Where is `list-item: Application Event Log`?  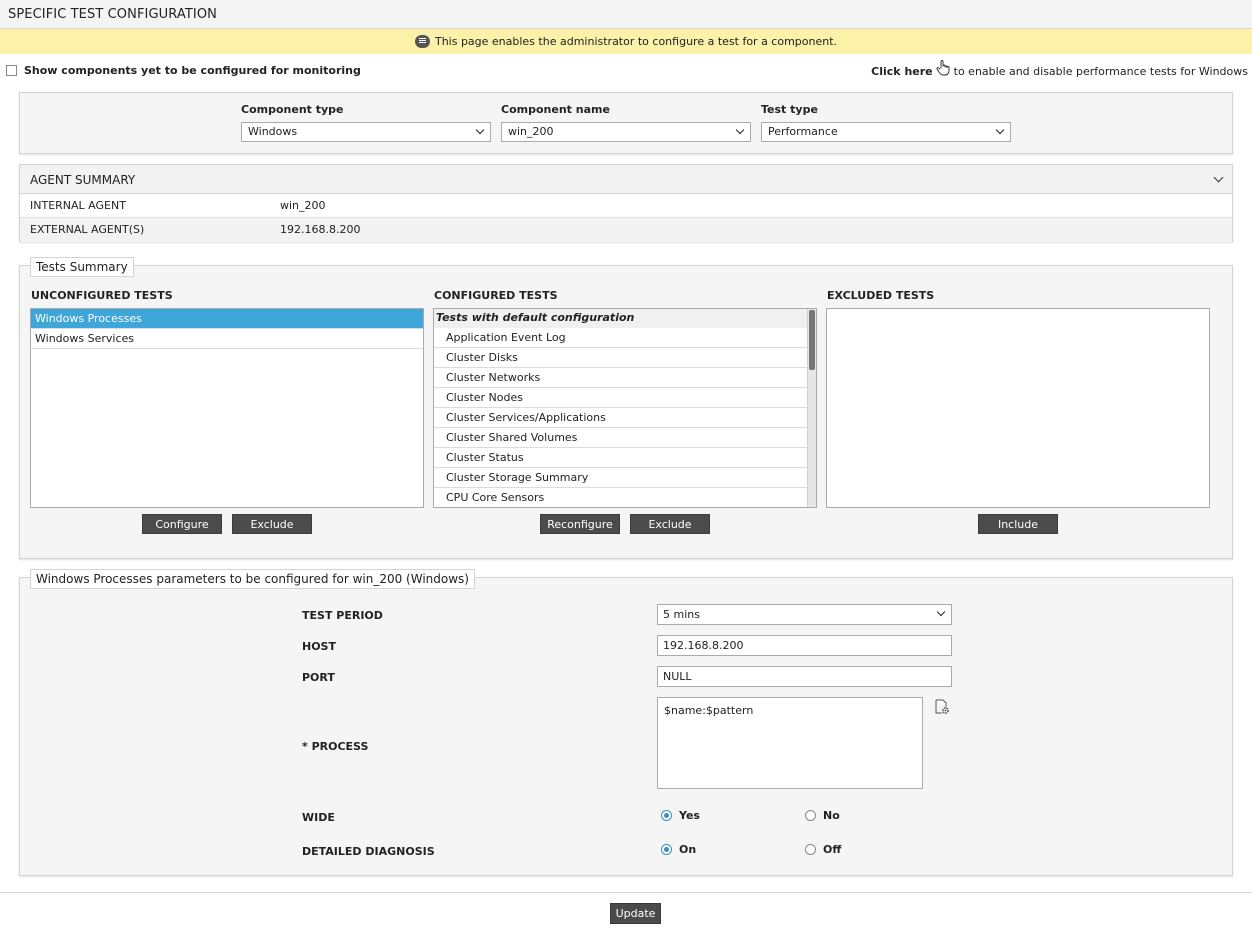
list-item: Application Event Log is located at coordinates (620, 338).